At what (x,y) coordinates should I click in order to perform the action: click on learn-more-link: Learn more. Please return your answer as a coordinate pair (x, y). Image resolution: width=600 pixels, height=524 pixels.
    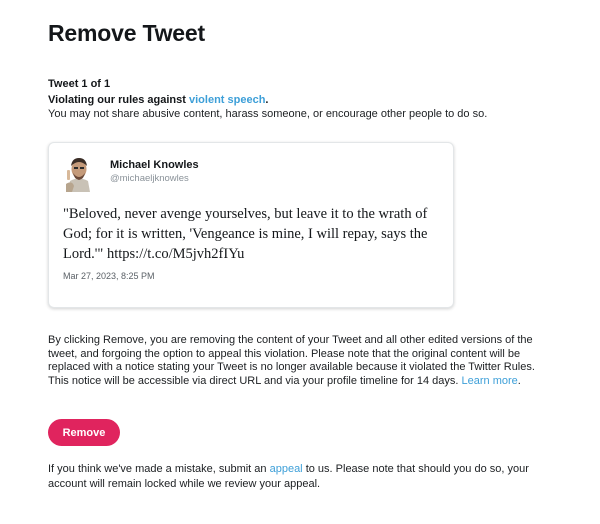
    Looking at the image, I should click on (490, 381).